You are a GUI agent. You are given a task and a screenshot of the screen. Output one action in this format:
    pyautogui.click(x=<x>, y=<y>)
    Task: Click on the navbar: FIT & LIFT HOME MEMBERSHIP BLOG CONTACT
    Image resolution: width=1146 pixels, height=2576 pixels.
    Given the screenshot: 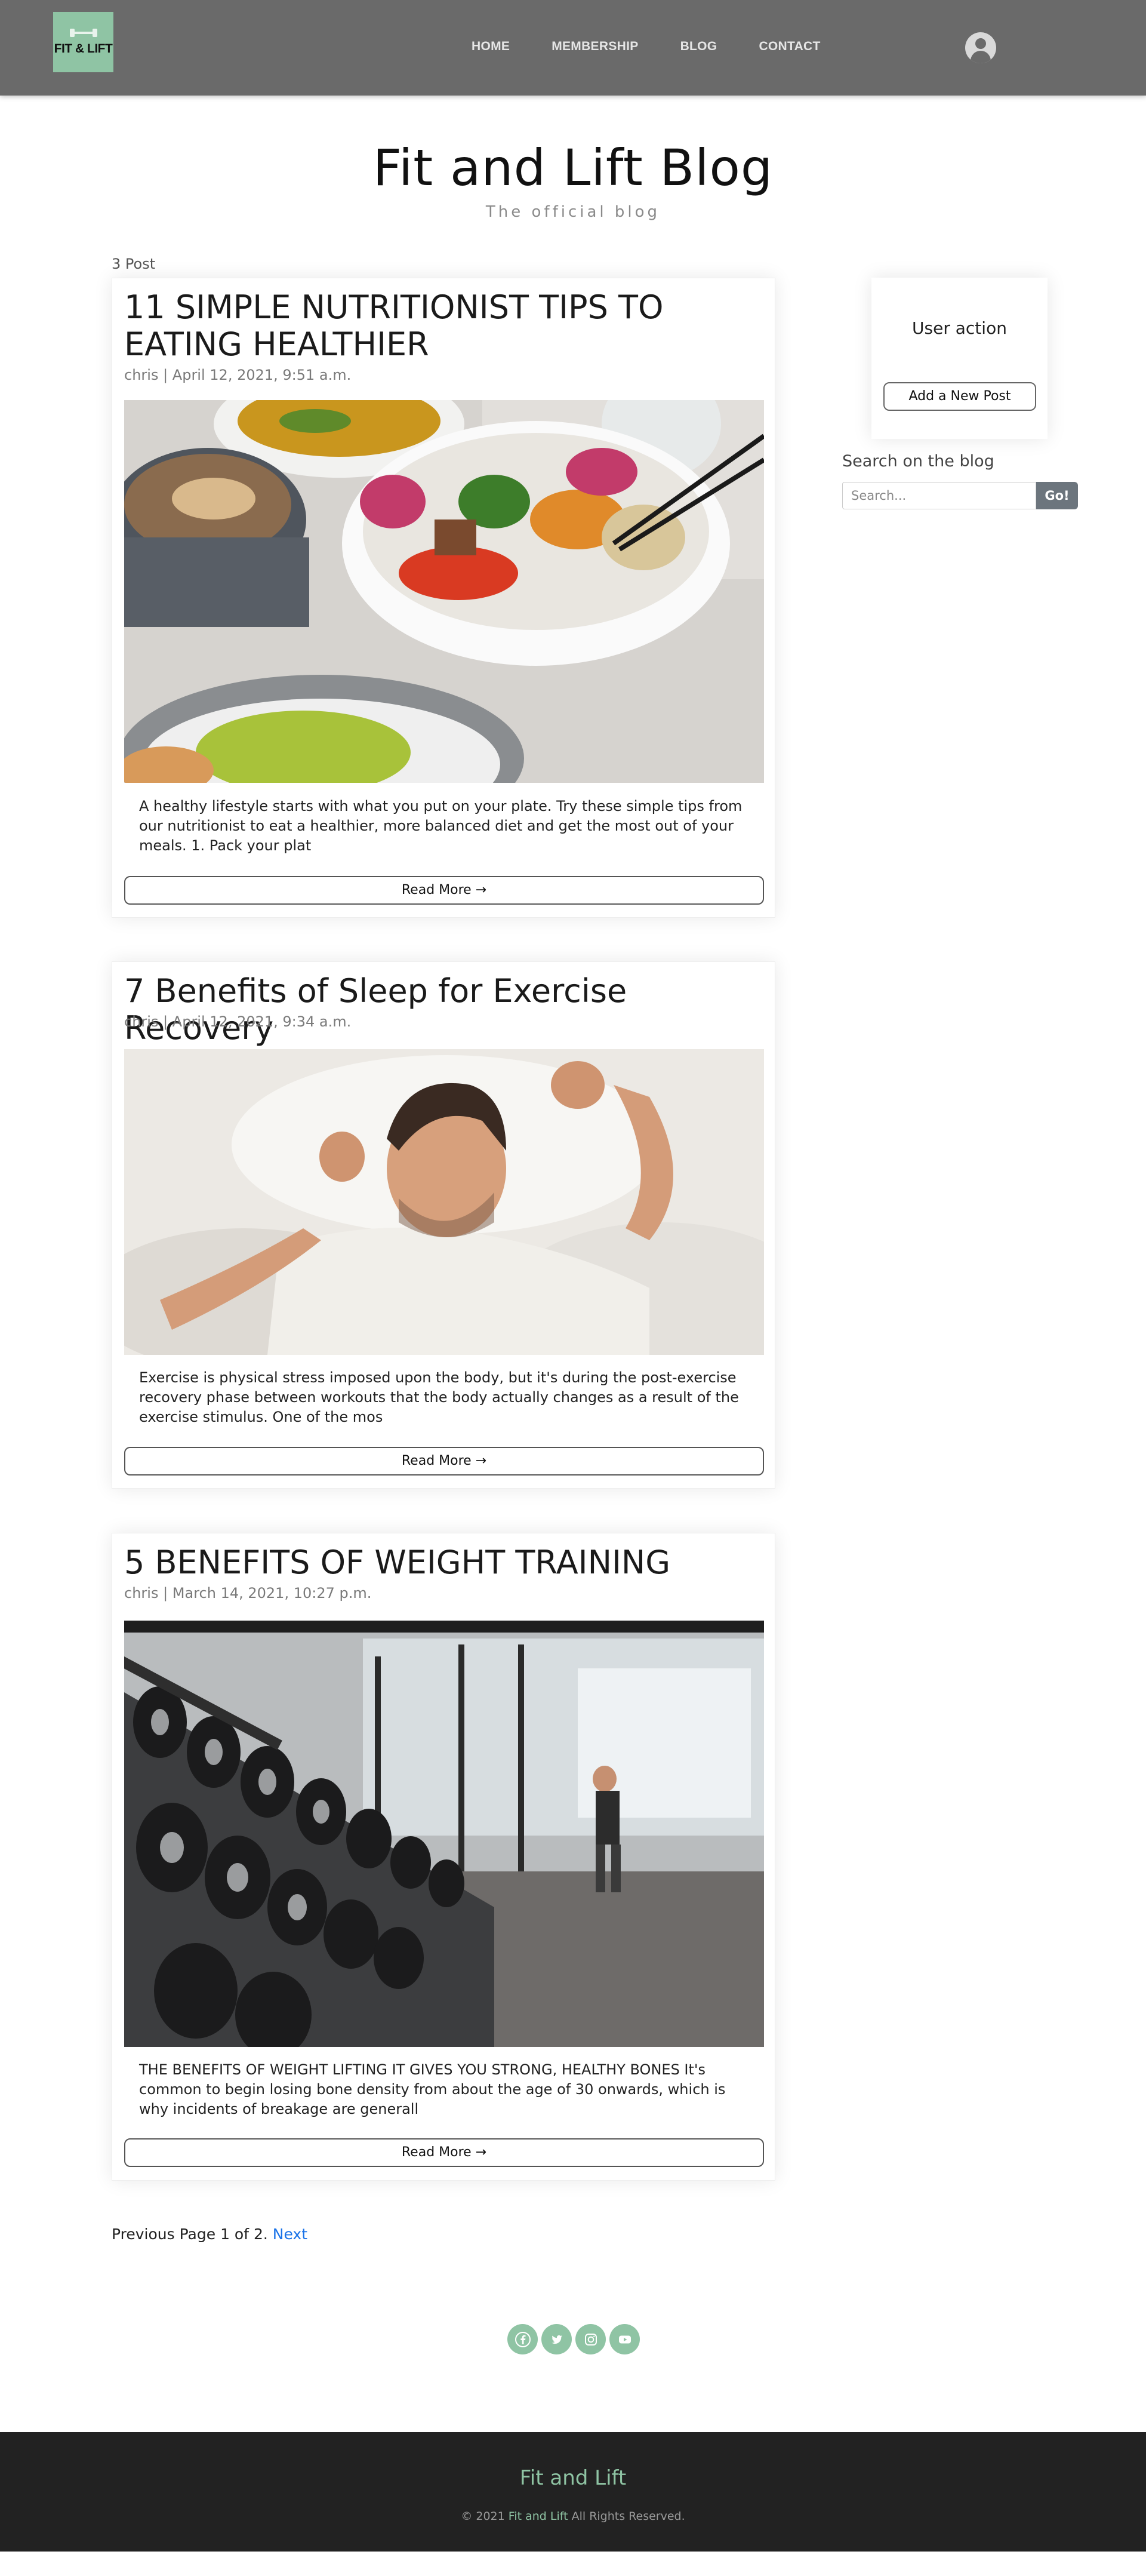 What is the action you would take?
    pyautogui.click(x=573, y=48)
    